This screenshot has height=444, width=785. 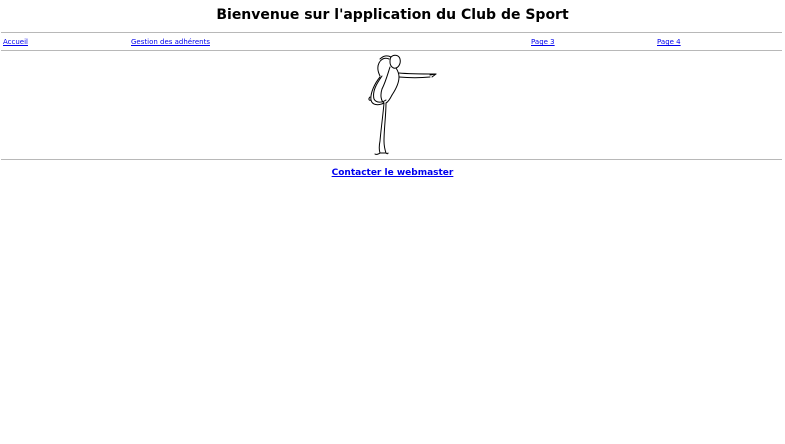 What do you see at coordinates (15, 42) in the screenshot?
I see `nav-link-accueil: Accueil` at bounding box center [15, 42].